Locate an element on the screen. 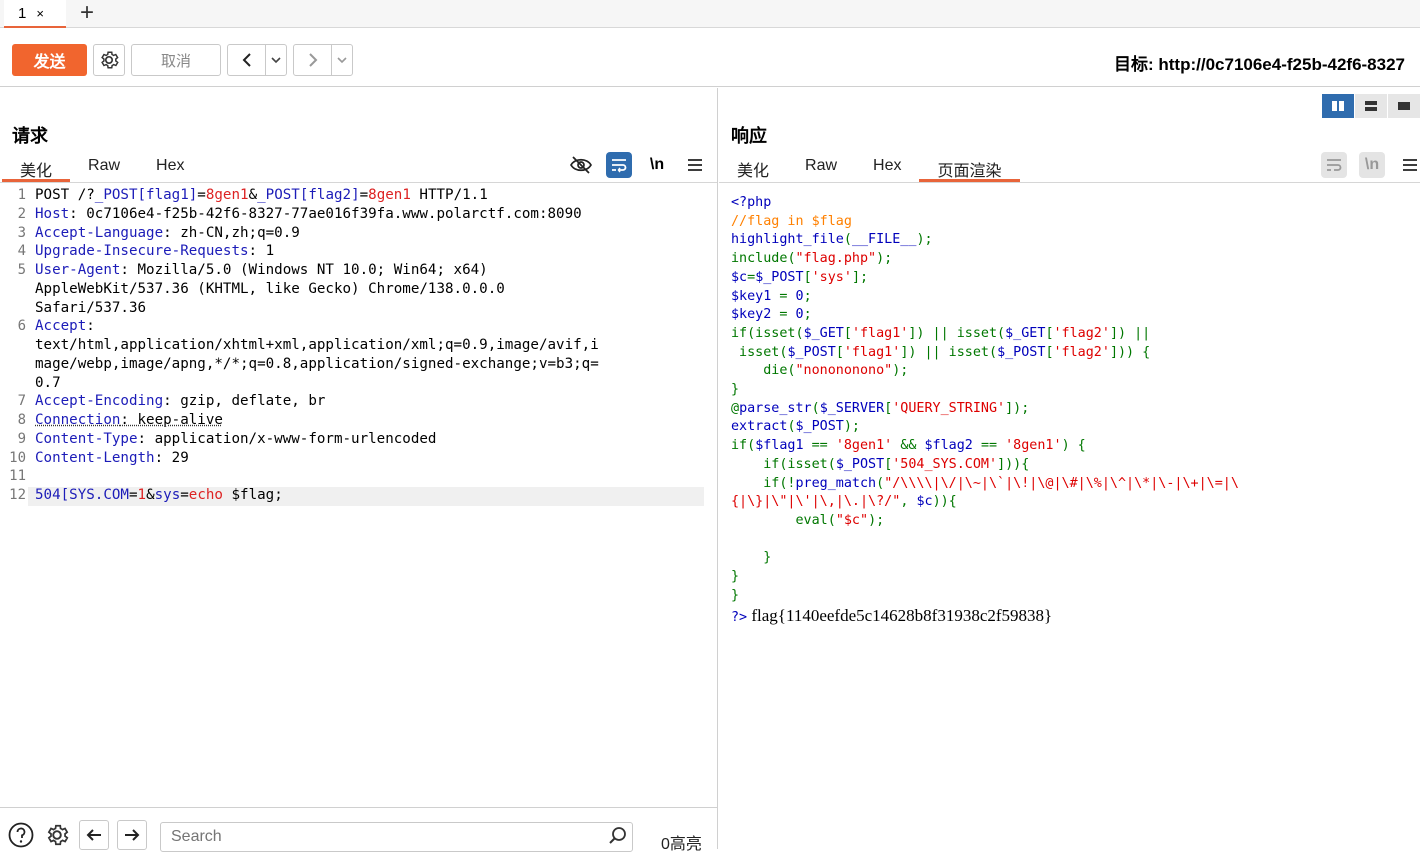 The width and height of the screenshot is (1420, 854). search-next-button is located at coordinates (132, 835).